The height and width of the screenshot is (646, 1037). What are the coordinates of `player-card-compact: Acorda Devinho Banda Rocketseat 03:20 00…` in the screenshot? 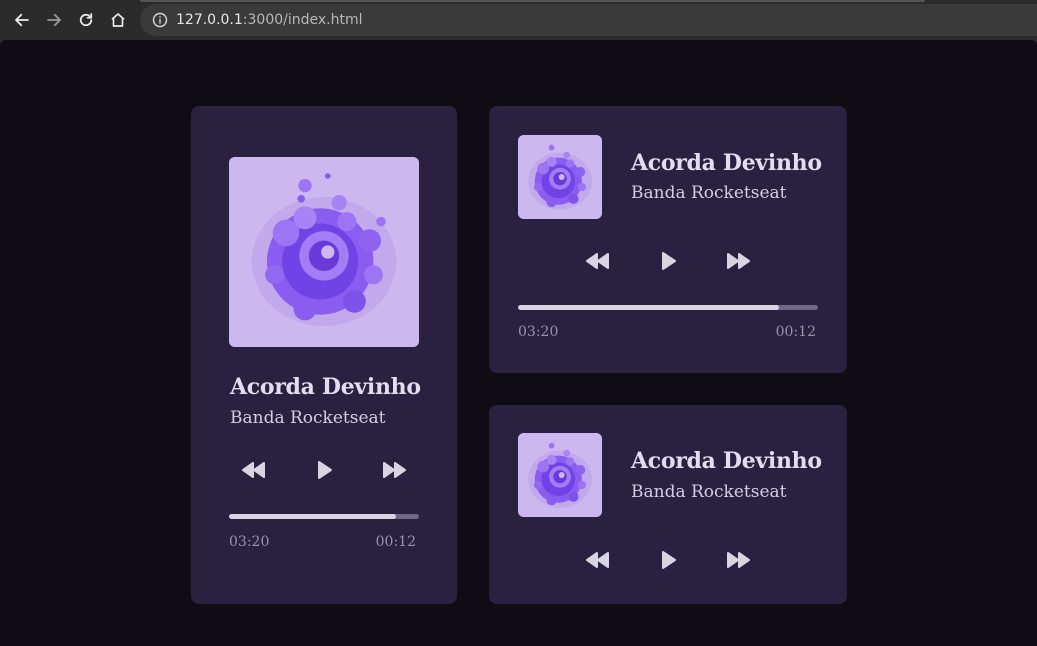 It's located at (668, 239).